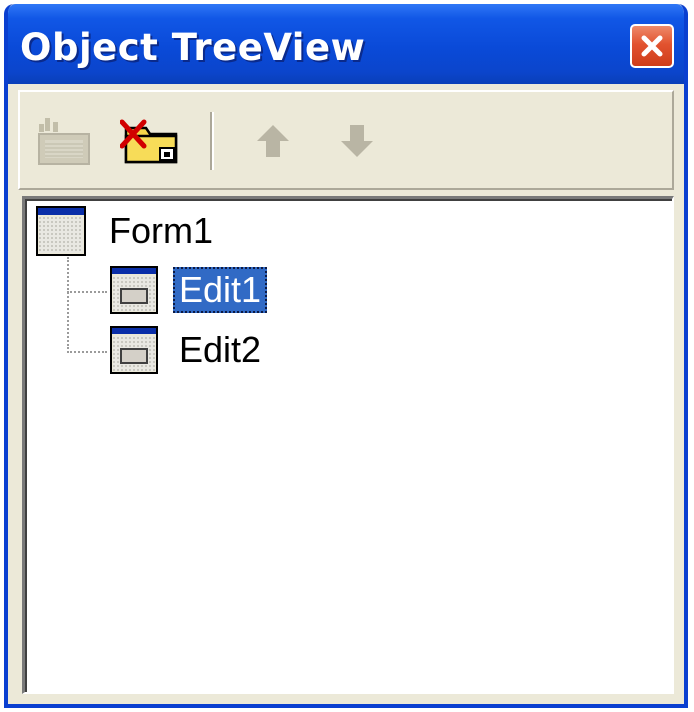 This screenshot has width=694, height=712. I want to click on move-down-button, so click(357, 141).